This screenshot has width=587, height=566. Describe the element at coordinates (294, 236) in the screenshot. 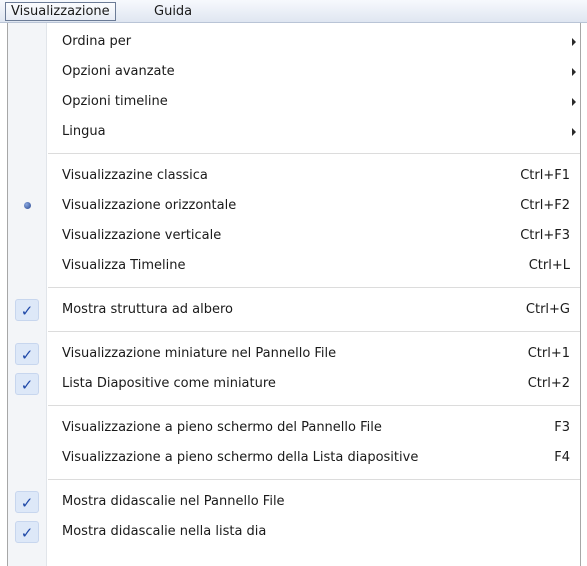

I see `menu-item-visualizzazione-verticale: Visualizzazione verticale Ctrl+F3` at that location.